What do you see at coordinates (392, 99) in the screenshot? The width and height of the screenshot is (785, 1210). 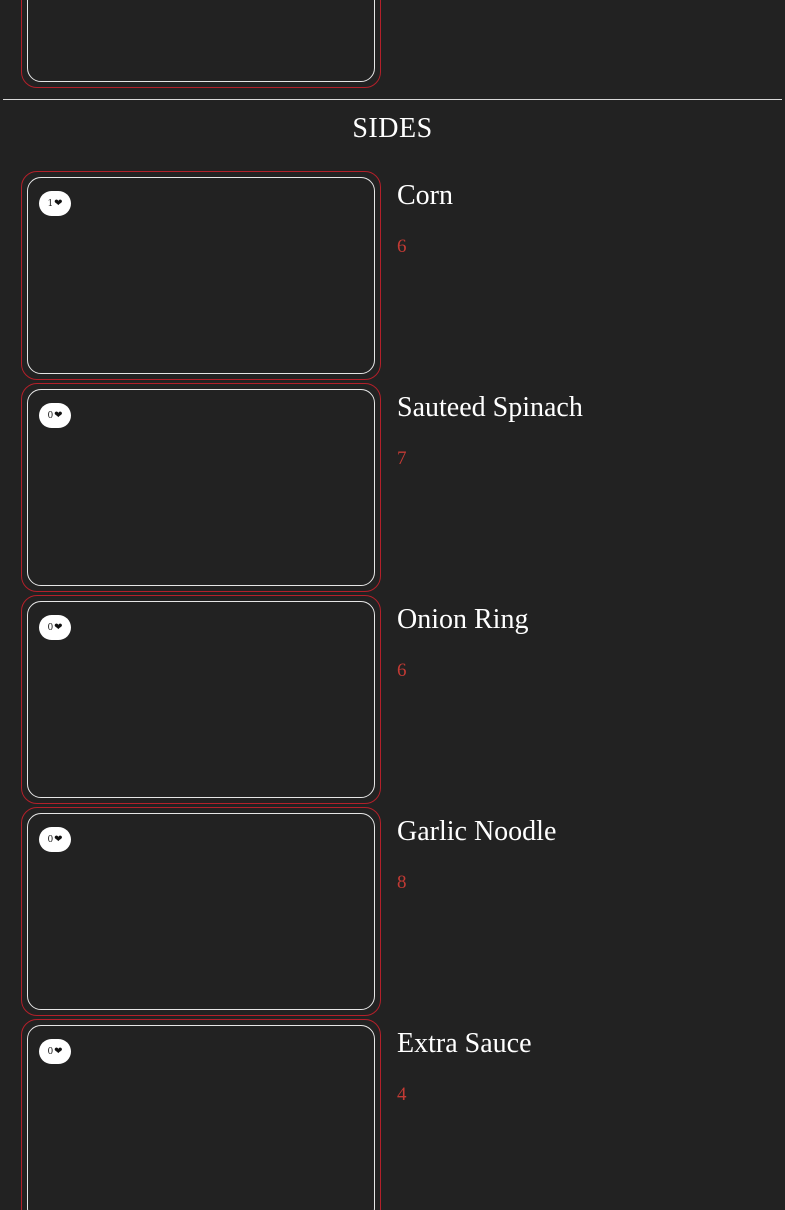 I see `section-divider` at bounding box center [392, 99].